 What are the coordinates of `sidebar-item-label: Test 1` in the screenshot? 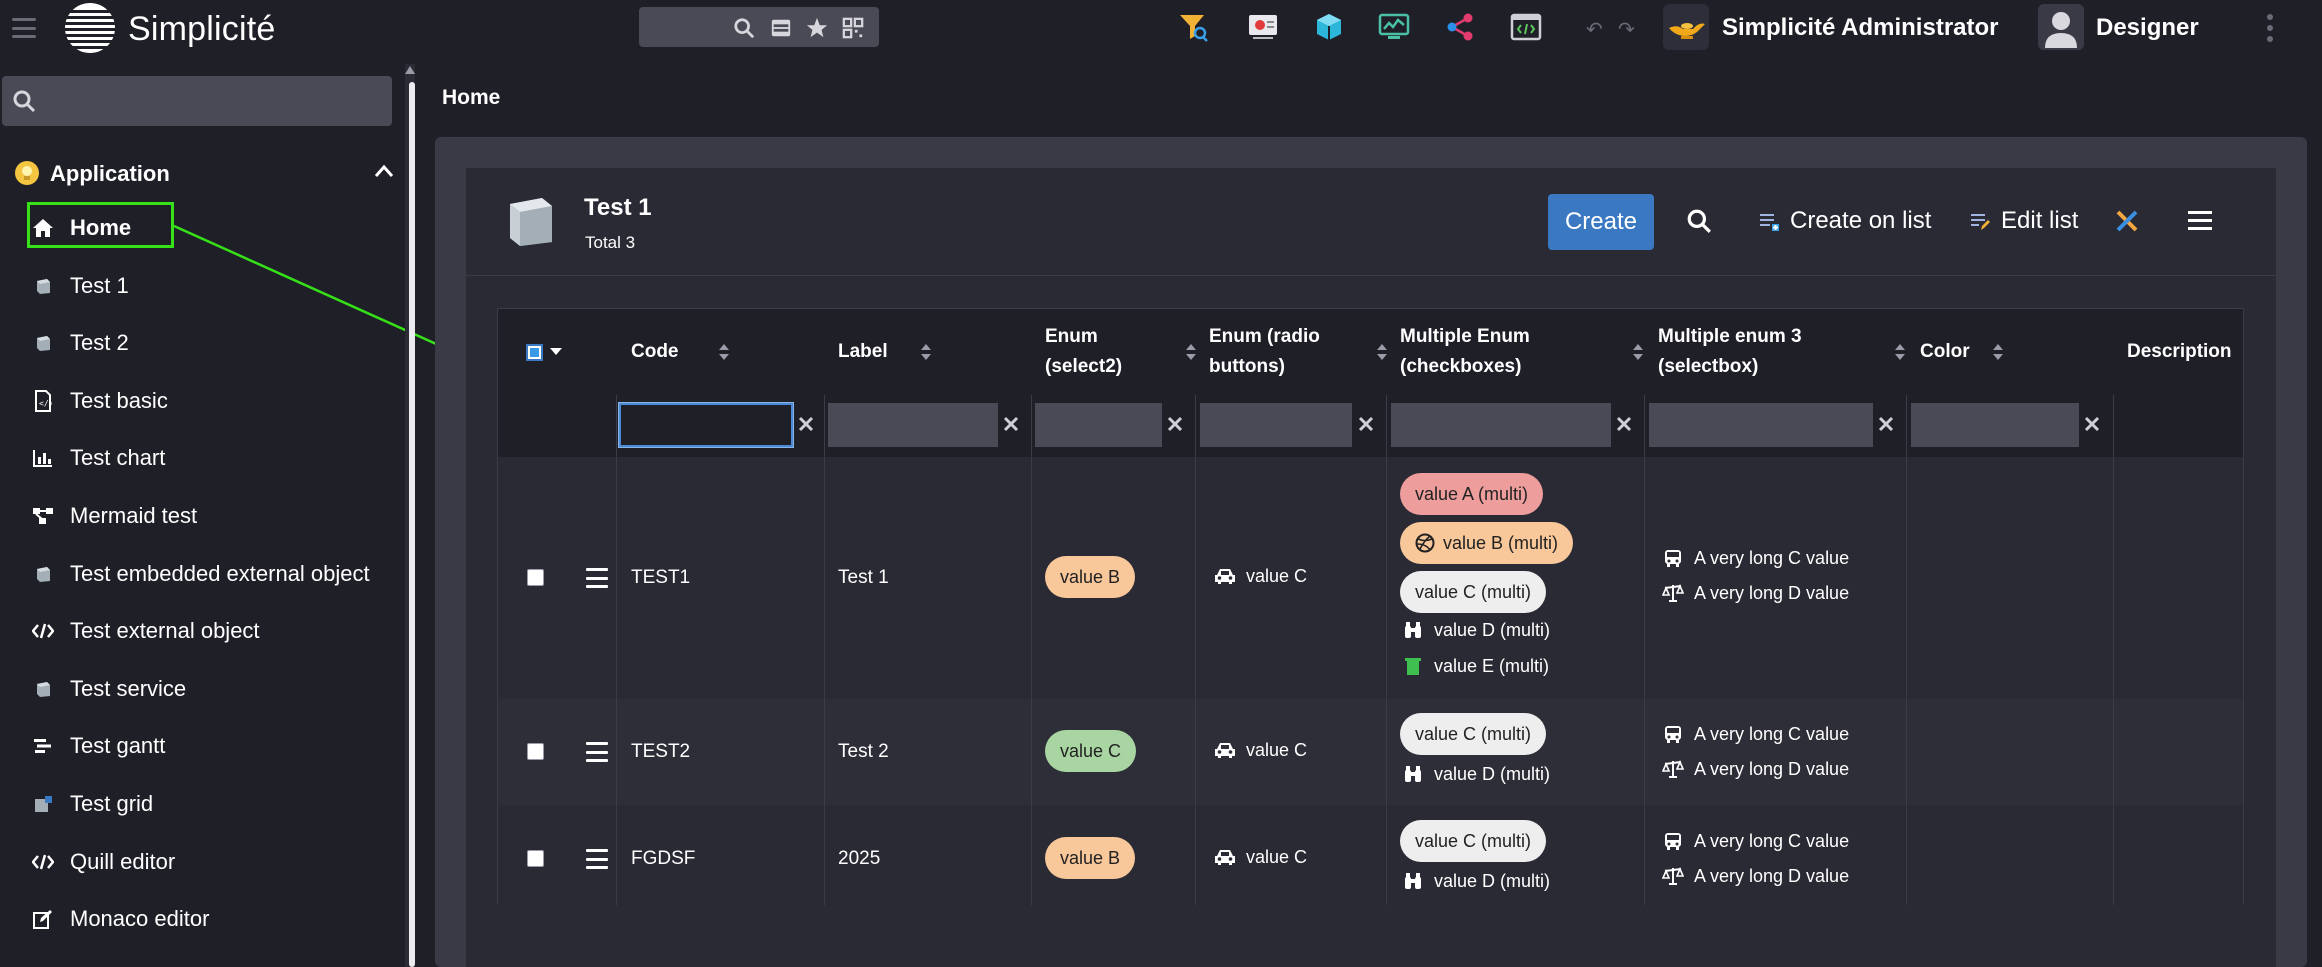 It's located at (99, 285).